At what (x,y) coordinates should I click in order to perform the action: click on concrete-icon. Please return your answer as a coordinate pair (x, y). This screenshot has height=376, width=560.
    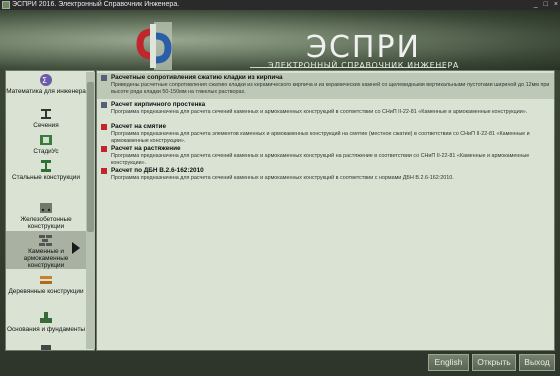
    Looking at the image, I should click on (46, 208).